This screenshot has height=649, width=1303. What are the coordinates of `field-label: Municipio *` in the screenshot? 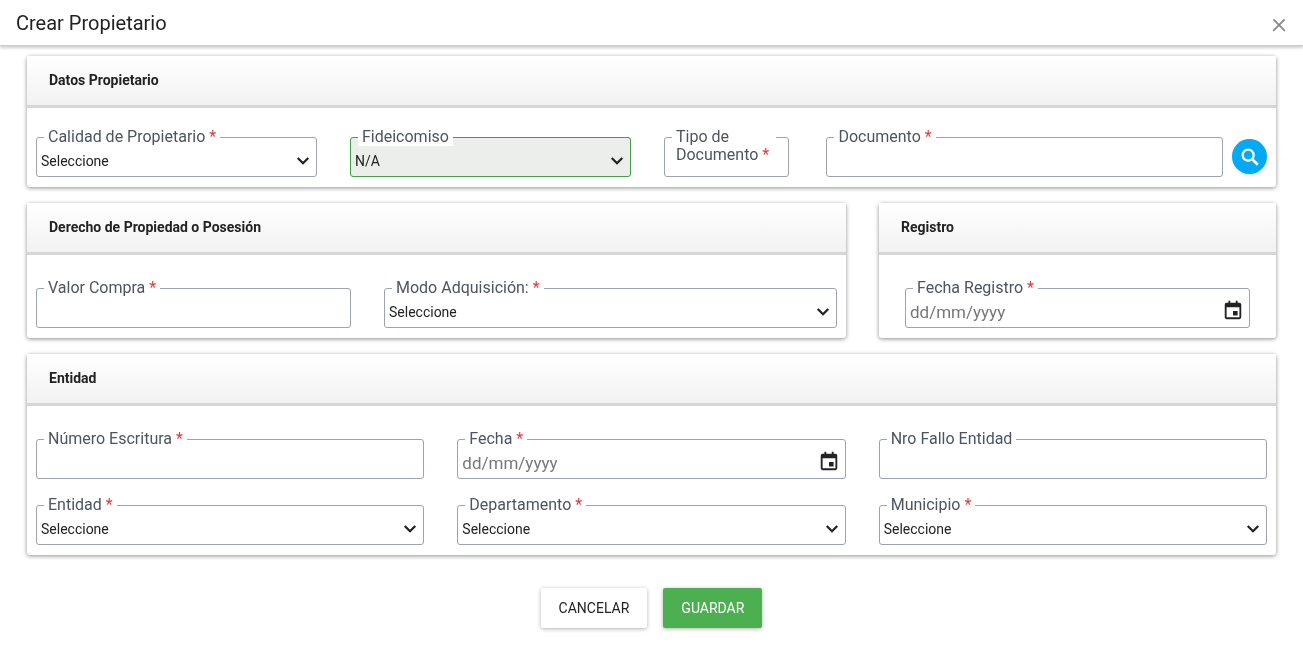 It's located at (931, 505).